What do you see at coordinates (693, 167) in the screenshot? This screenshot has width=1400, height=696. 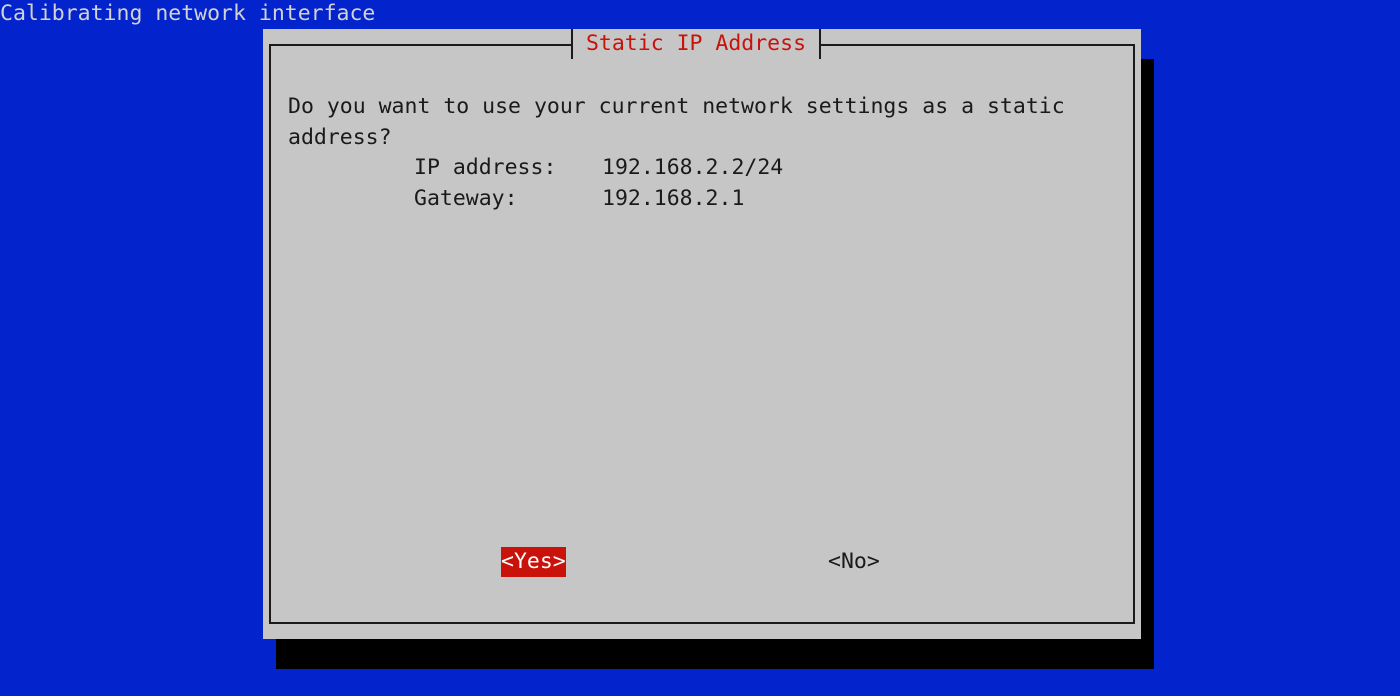 I see `ip-address-value: 192.168.2.2/24` at bounding box center [693, 167].